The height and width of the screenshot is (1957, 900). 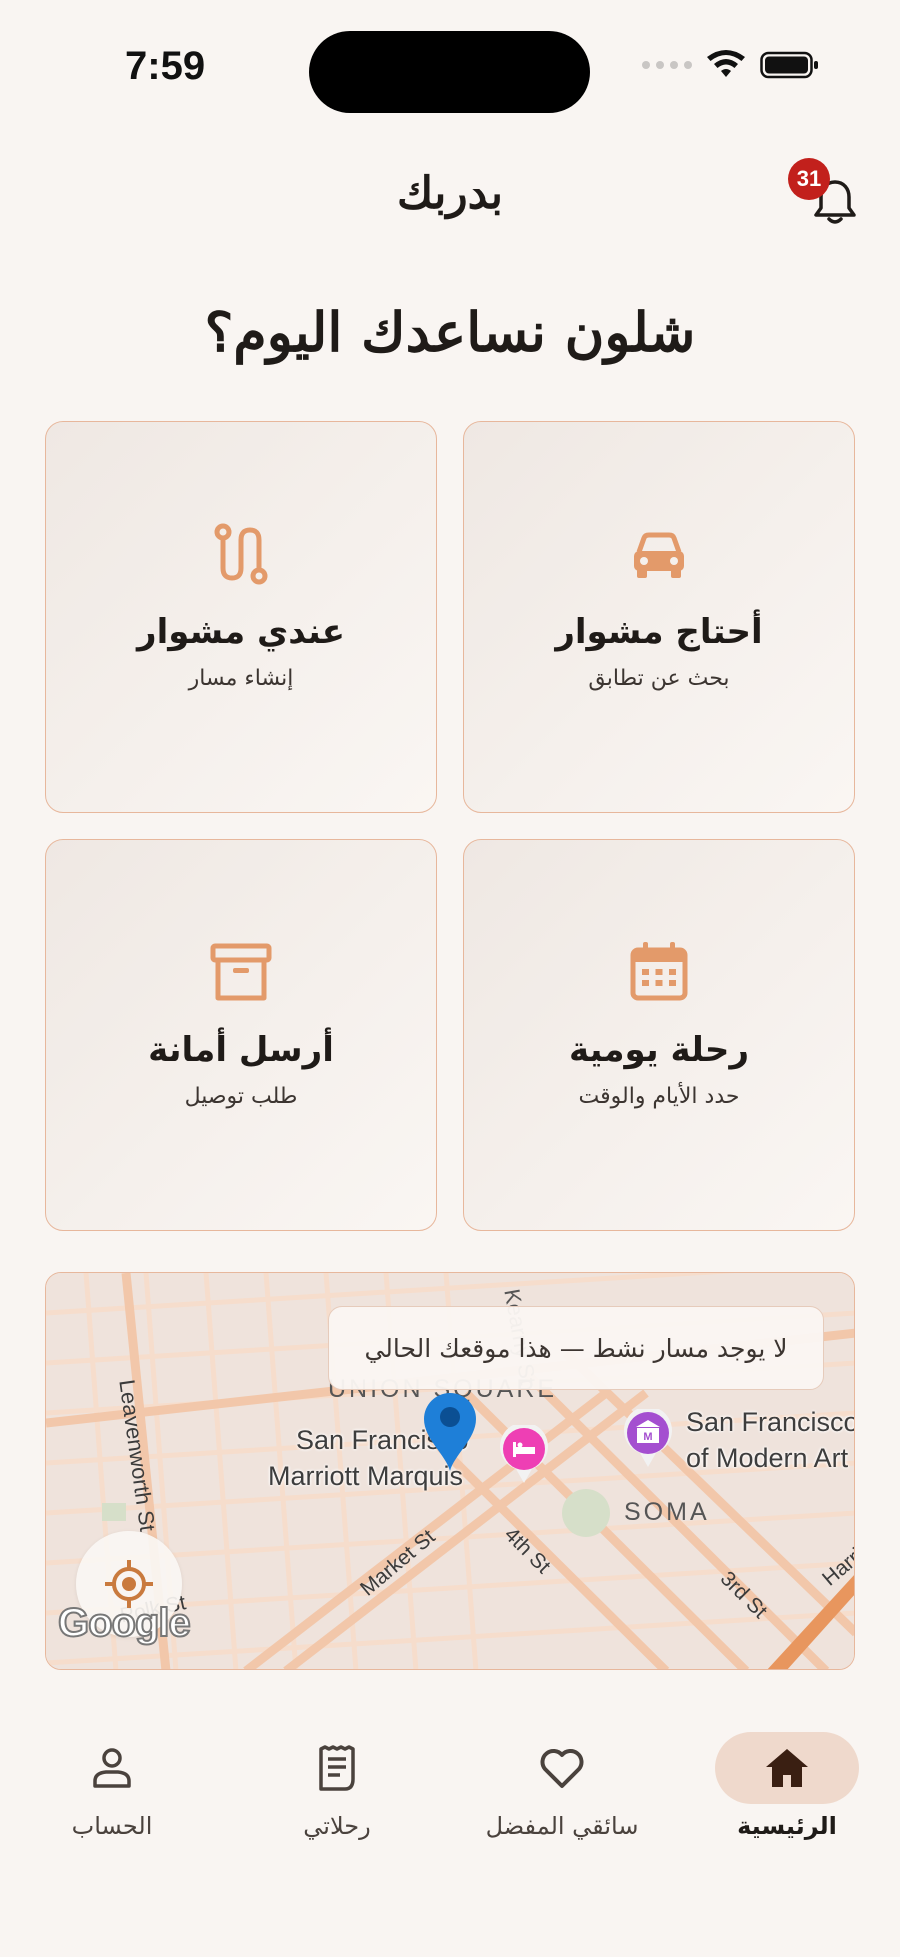 I want to click on archive-box-icon, so click(x=241, y=972).